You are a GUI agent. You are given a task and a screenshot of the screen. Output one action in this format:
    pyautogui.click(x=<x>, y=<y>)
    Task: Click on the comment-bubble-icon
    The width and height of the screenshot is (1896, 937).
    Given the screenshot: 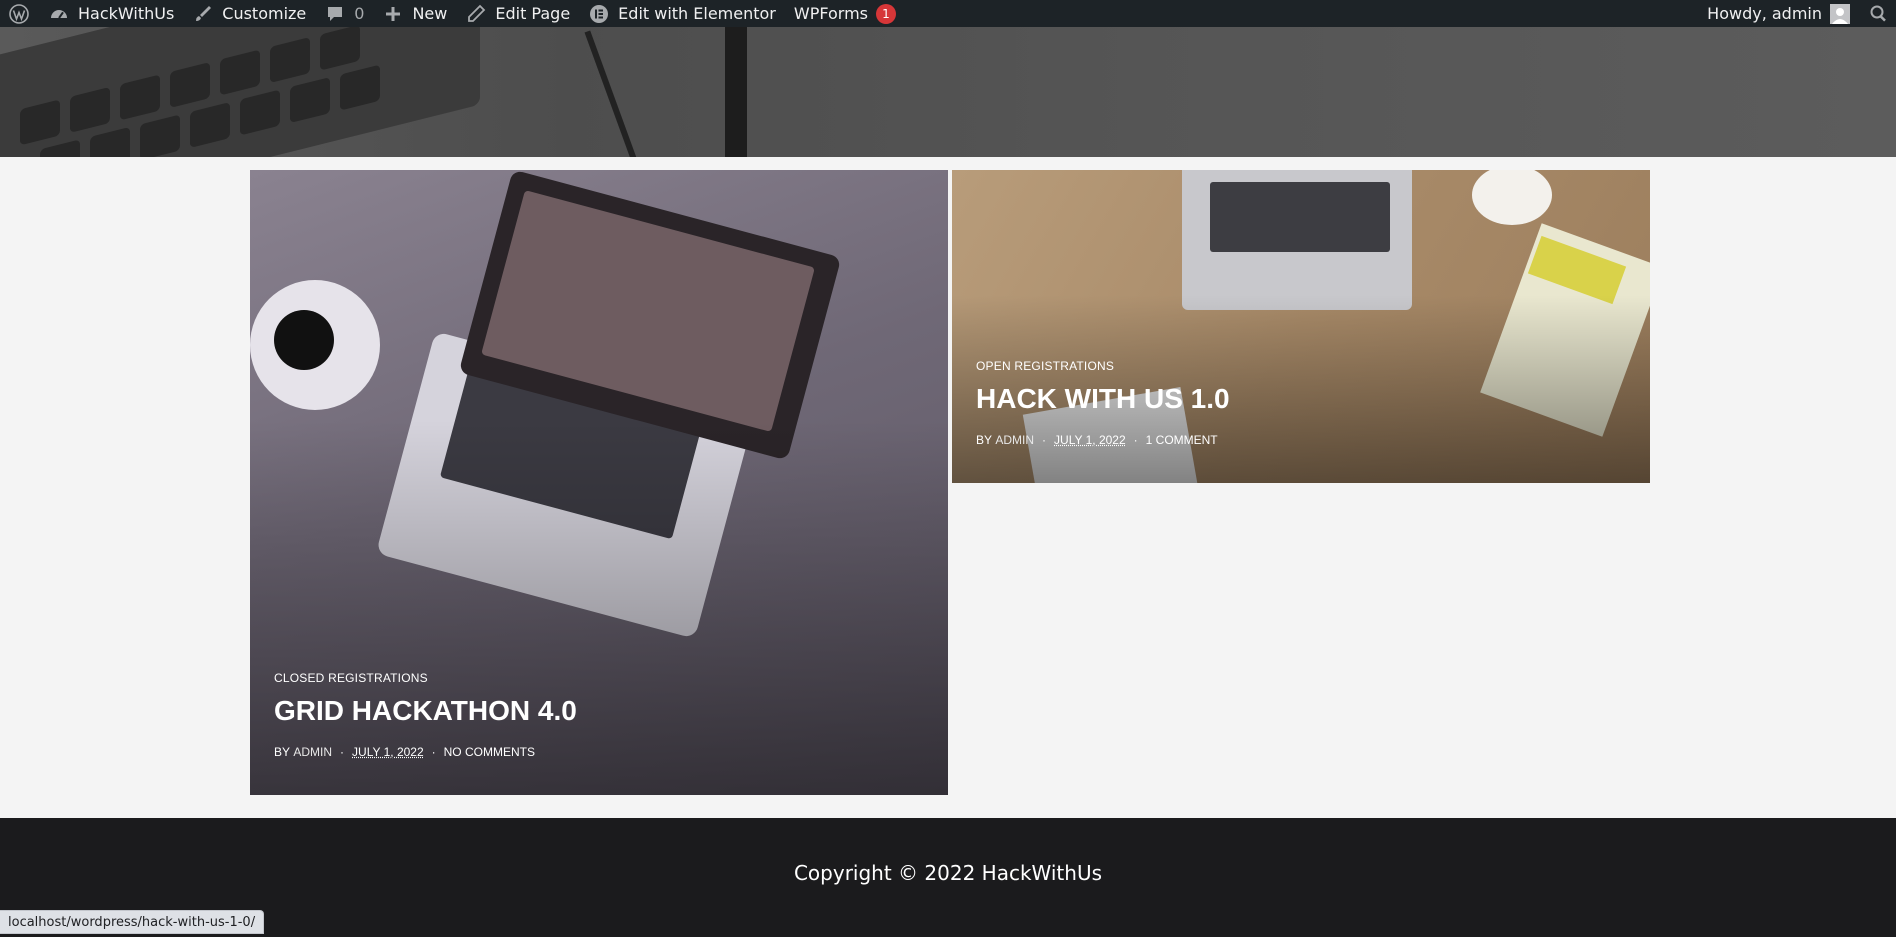 What is the action you would take?
    pyautogui.click(x=335, y=14)
    